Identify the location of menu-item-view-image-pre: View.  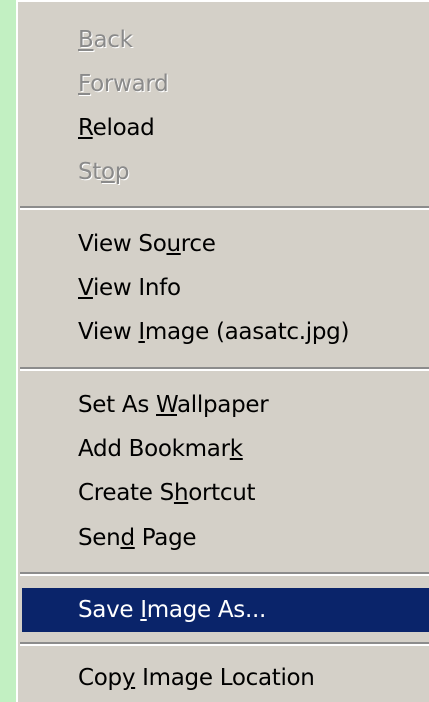
(108, 332).